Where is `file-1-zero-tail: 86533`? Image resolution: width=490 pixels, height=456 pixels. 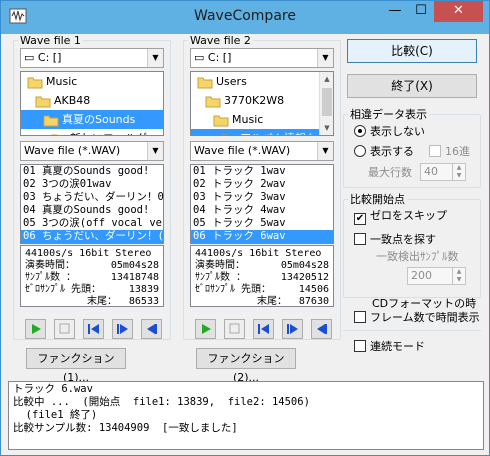 file-1-zero-tail: 86533 is located at coordinates (143, 301).